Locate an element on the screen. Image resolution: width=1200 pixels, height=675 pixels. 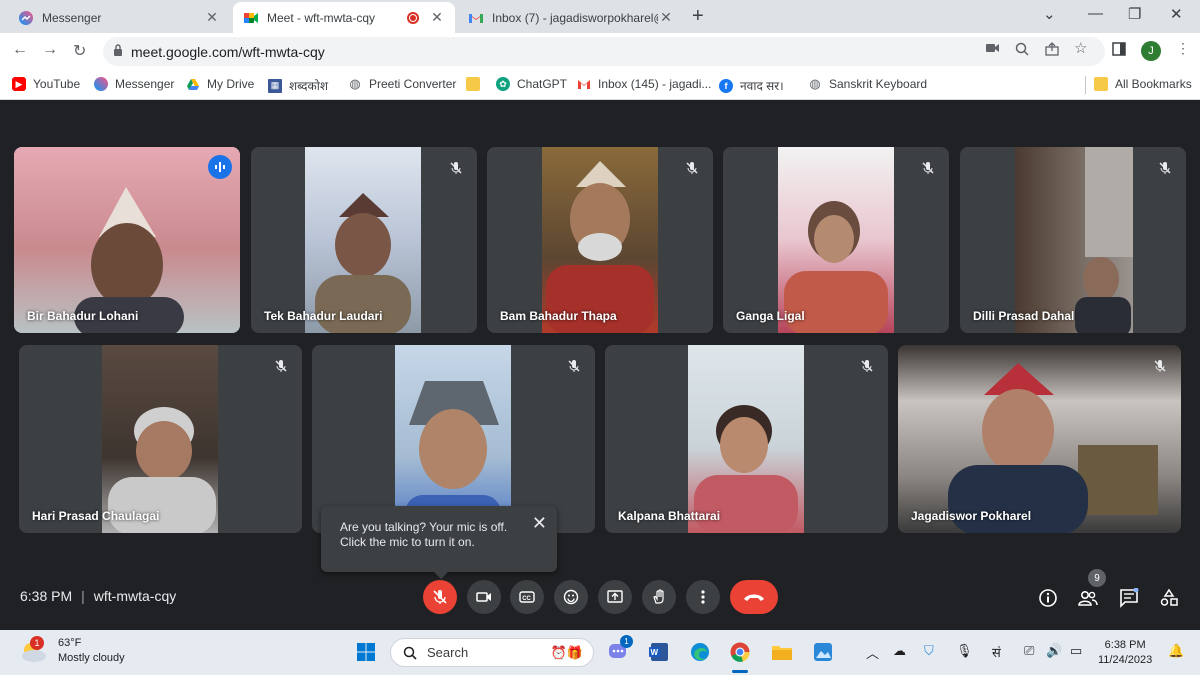
bookmark-messenger: Messenger is located at coordinates (134, 84).